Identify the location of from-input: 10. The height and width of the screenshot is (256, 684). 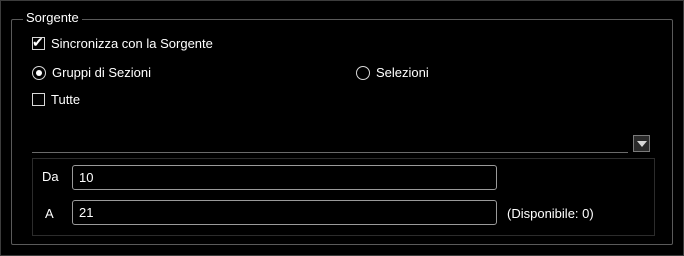
(284, 177).